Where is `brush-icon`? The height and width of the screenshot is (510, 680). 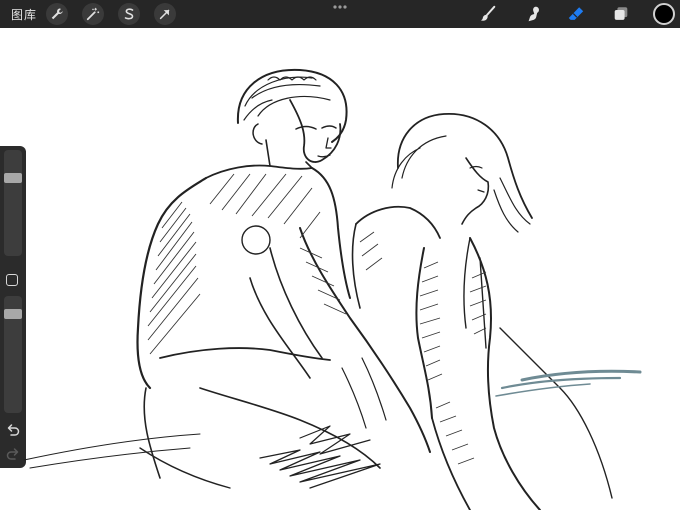
brush-icon is located at coordinates (488, 13).